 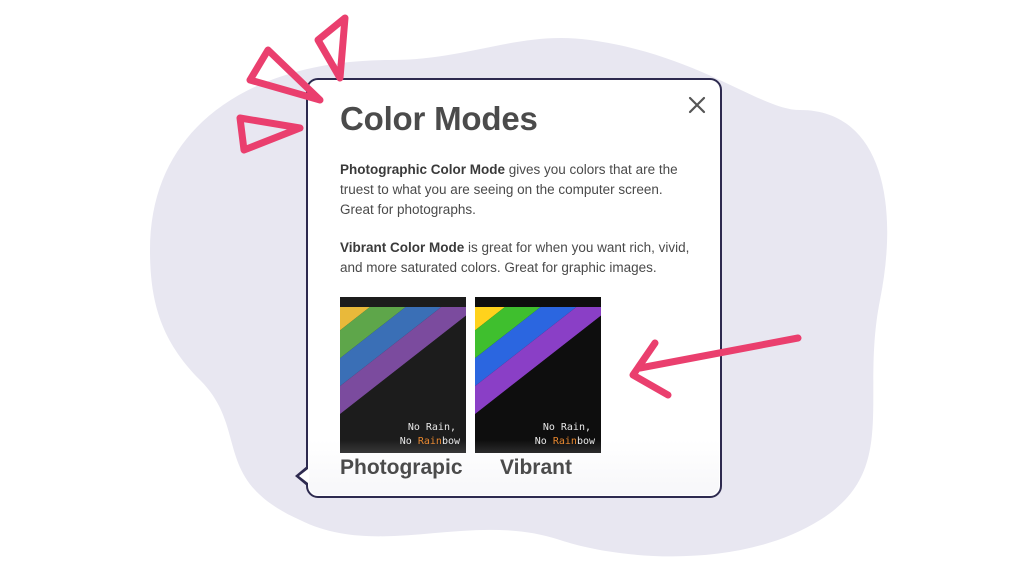 I want to click on vibrant-thumbnail: No Rain, No Rainbow, so click(x=538, y=375).